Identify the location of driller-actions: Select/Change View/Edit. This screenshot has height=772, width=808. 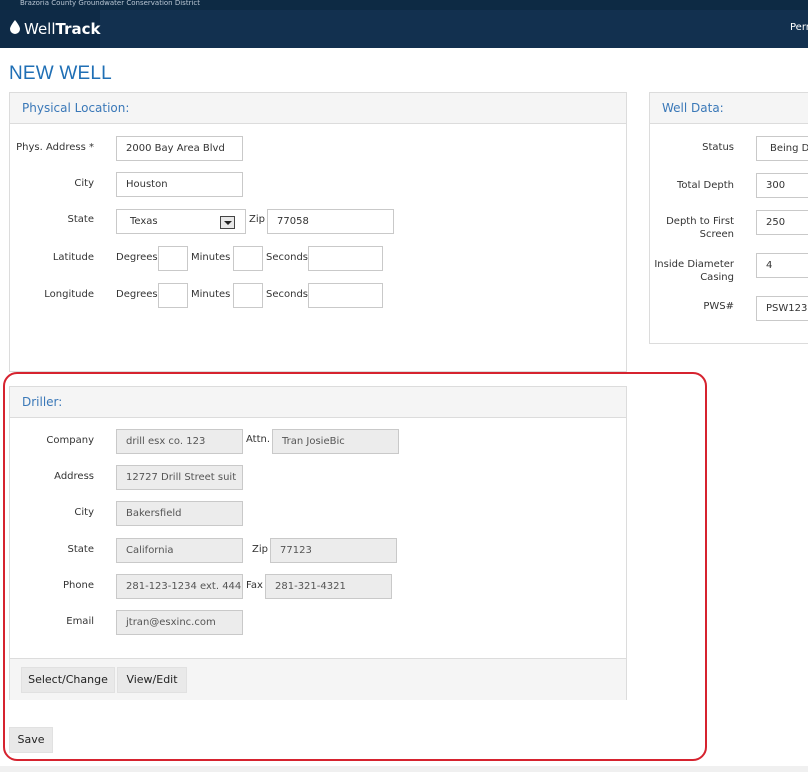
(318, 679).